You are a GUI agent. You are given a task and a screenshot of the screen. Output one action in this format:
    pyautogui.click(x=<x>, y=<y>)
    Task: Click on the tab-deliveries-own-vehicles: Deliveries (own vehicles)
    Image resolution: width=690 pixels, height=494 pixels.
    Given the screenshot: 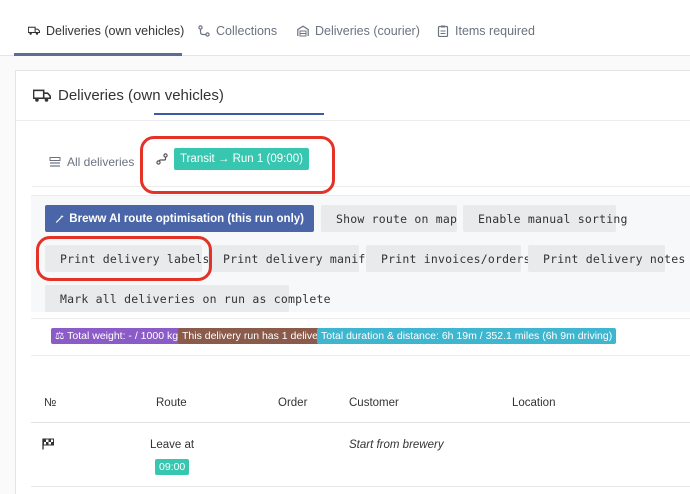 What is the action you would take?
    pyautogui.click(x=106, y=31)
    